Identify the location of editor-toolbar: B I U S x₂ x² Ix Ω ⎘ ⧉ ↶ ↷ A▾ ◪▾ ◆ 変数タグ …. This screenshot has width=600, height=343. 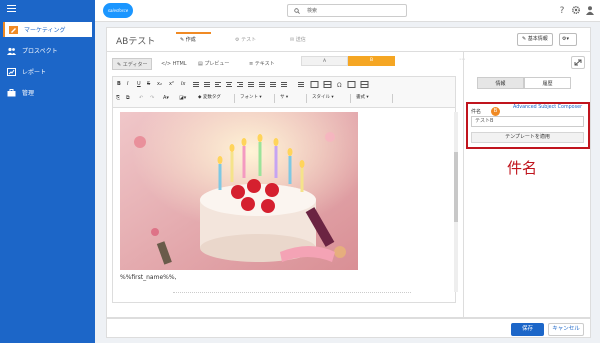
(284, 92).